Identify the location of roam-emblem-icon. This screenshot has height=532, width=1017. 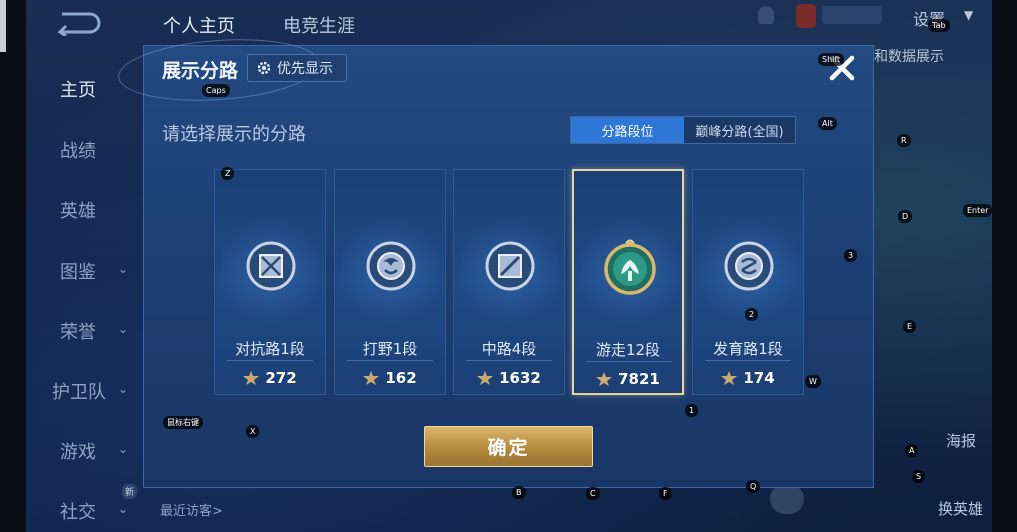
(630, 267).